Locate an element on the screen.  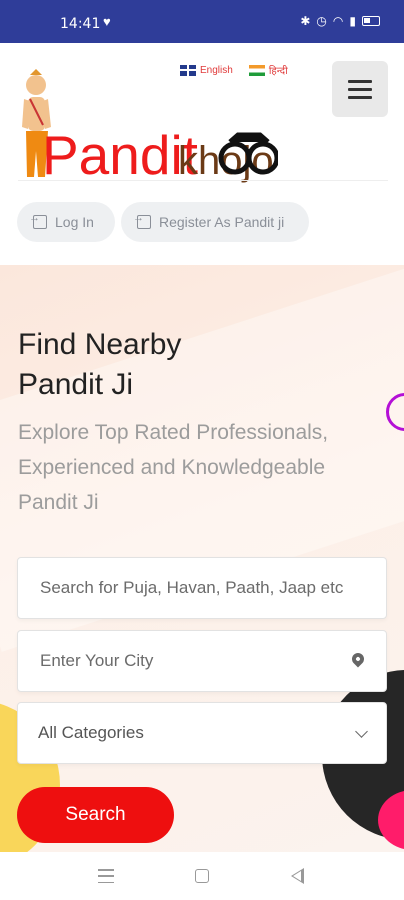
register-pandit-button: Register As Pandit ji is located at coordinates (215, 222).